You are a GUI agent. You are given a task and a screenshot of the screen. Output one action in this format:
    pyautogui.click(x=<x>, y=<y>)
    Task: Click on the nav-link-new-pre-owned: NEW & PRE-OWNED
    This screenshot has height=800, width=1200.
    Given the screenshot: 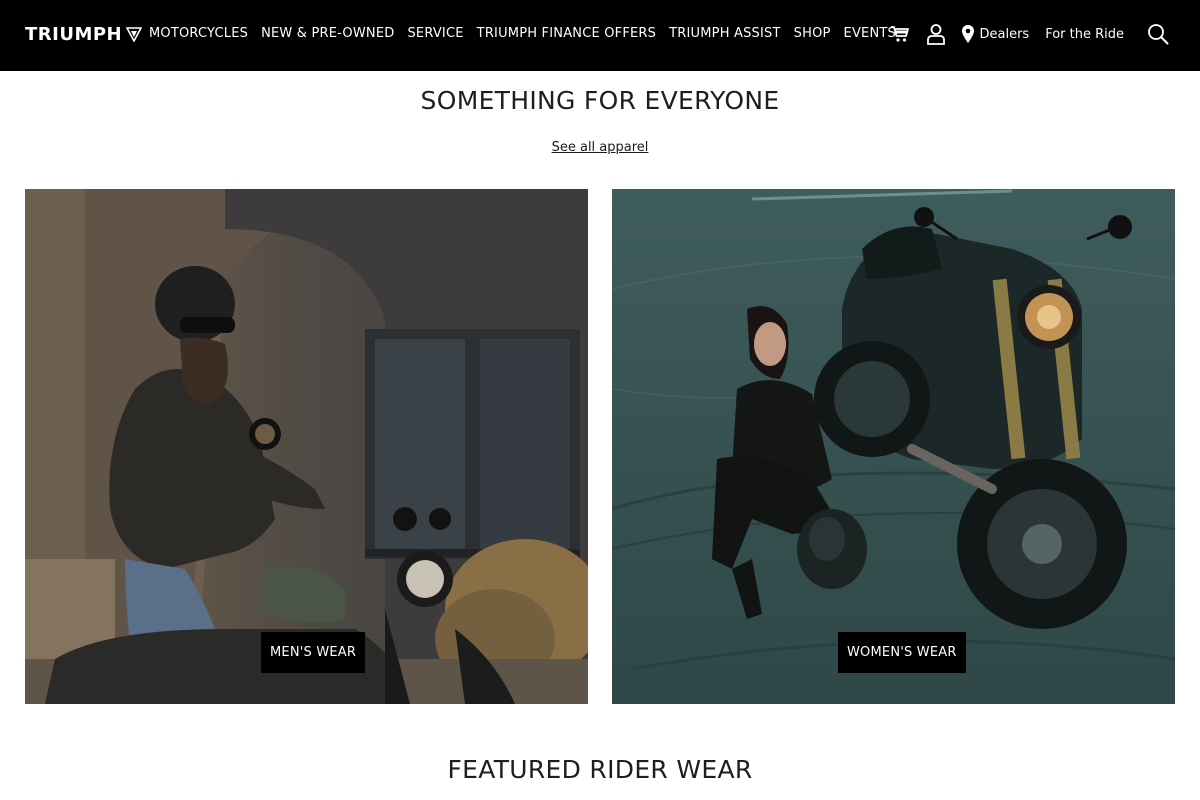 What is the action you would take?
    pyautogui.click(x=327, y=33)
    